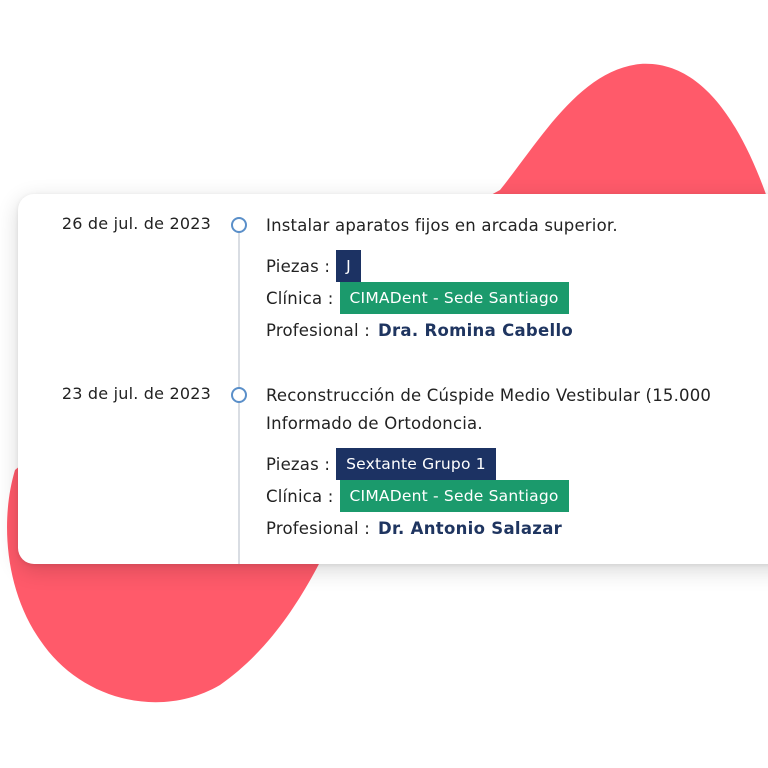 The width and height of the screenshot is (768, 768). What do you see at coordinates (348, 266) in the screenshot?
I see `piezas-badge: J` at bounding box center [348, 266].